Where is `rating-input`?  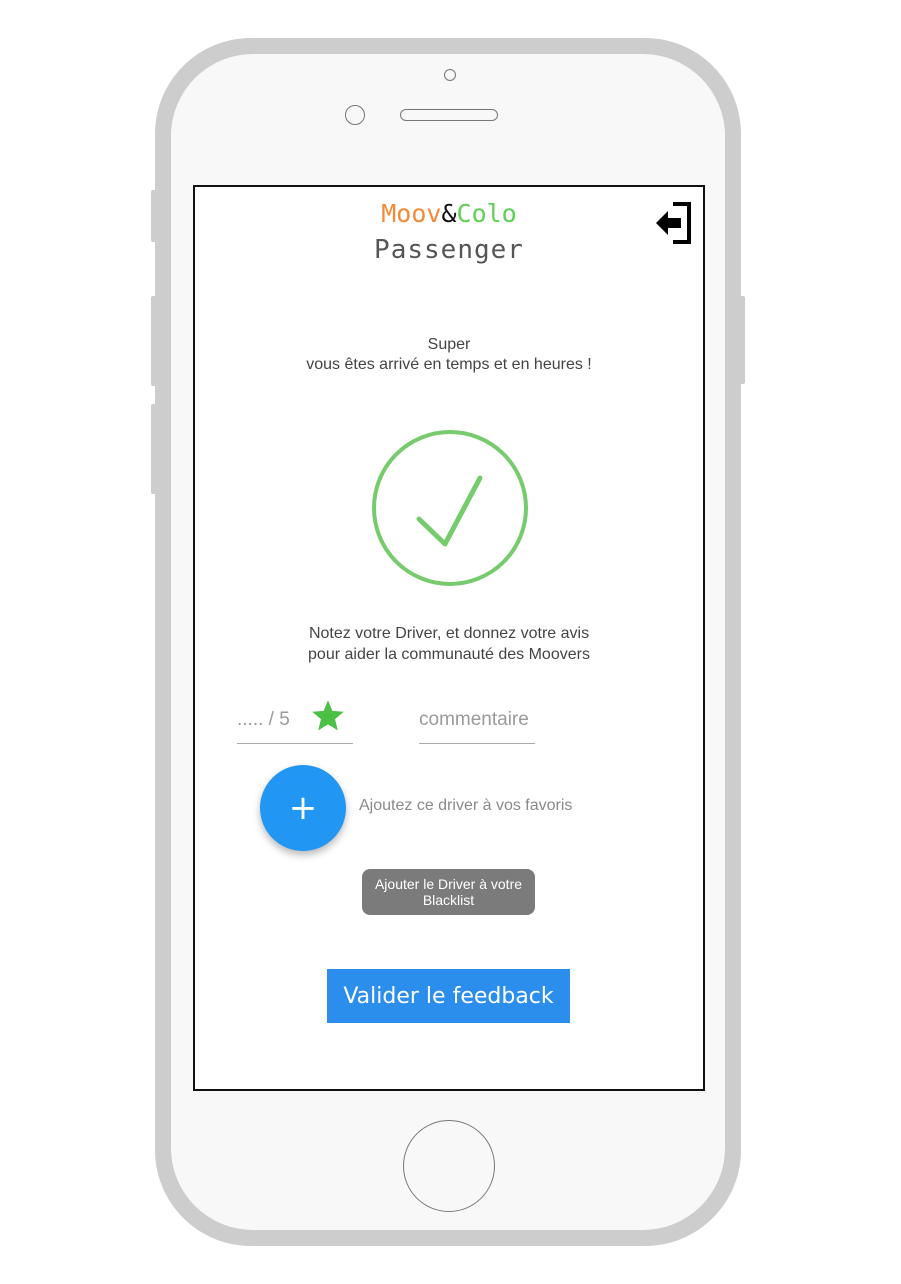
rating-input is located at coordinates (270, 720).